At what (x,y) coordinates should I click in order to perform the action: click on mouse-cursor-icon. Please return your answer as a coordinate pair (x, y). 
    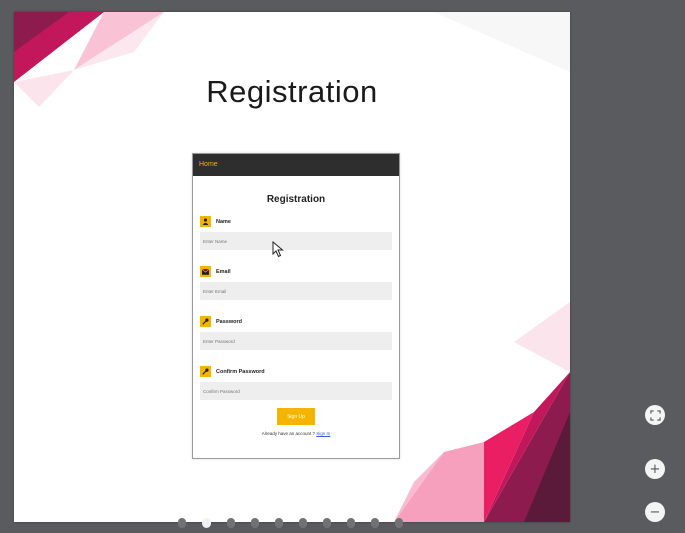
    Looking at the image, I should click on (278, 249).